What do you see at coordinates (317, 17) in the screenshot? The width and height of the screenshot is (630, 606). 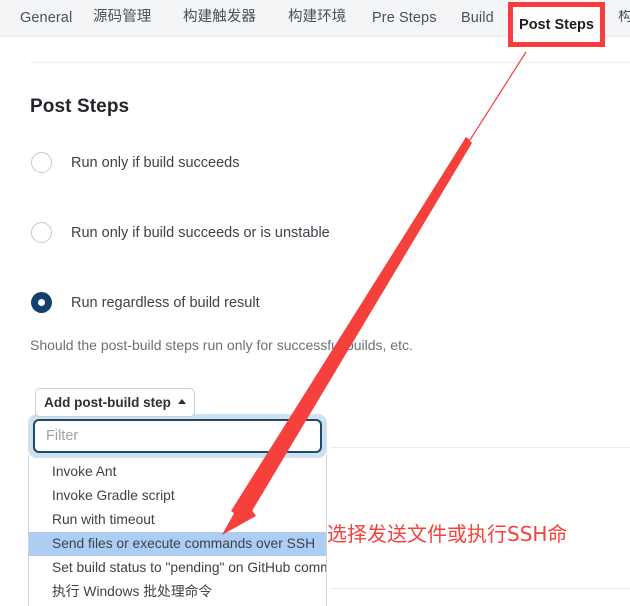 I see `tab-build-environment: 构建环境` at bounding box center [317, 17].